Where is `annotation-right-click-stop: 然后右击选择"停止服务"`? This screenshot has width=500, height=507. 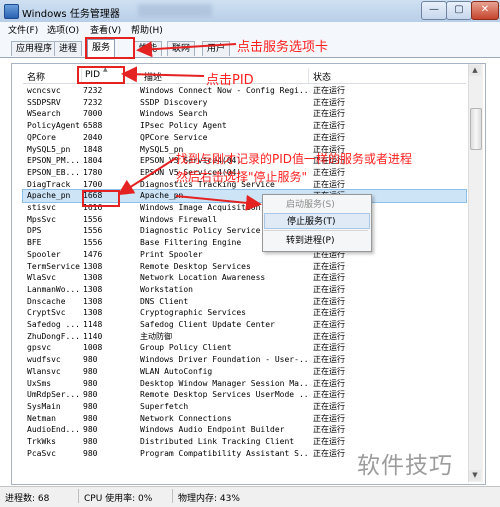 annotation-right-click-stop: 然后右击选择"停止服务" is located at coordinates (242, 177).